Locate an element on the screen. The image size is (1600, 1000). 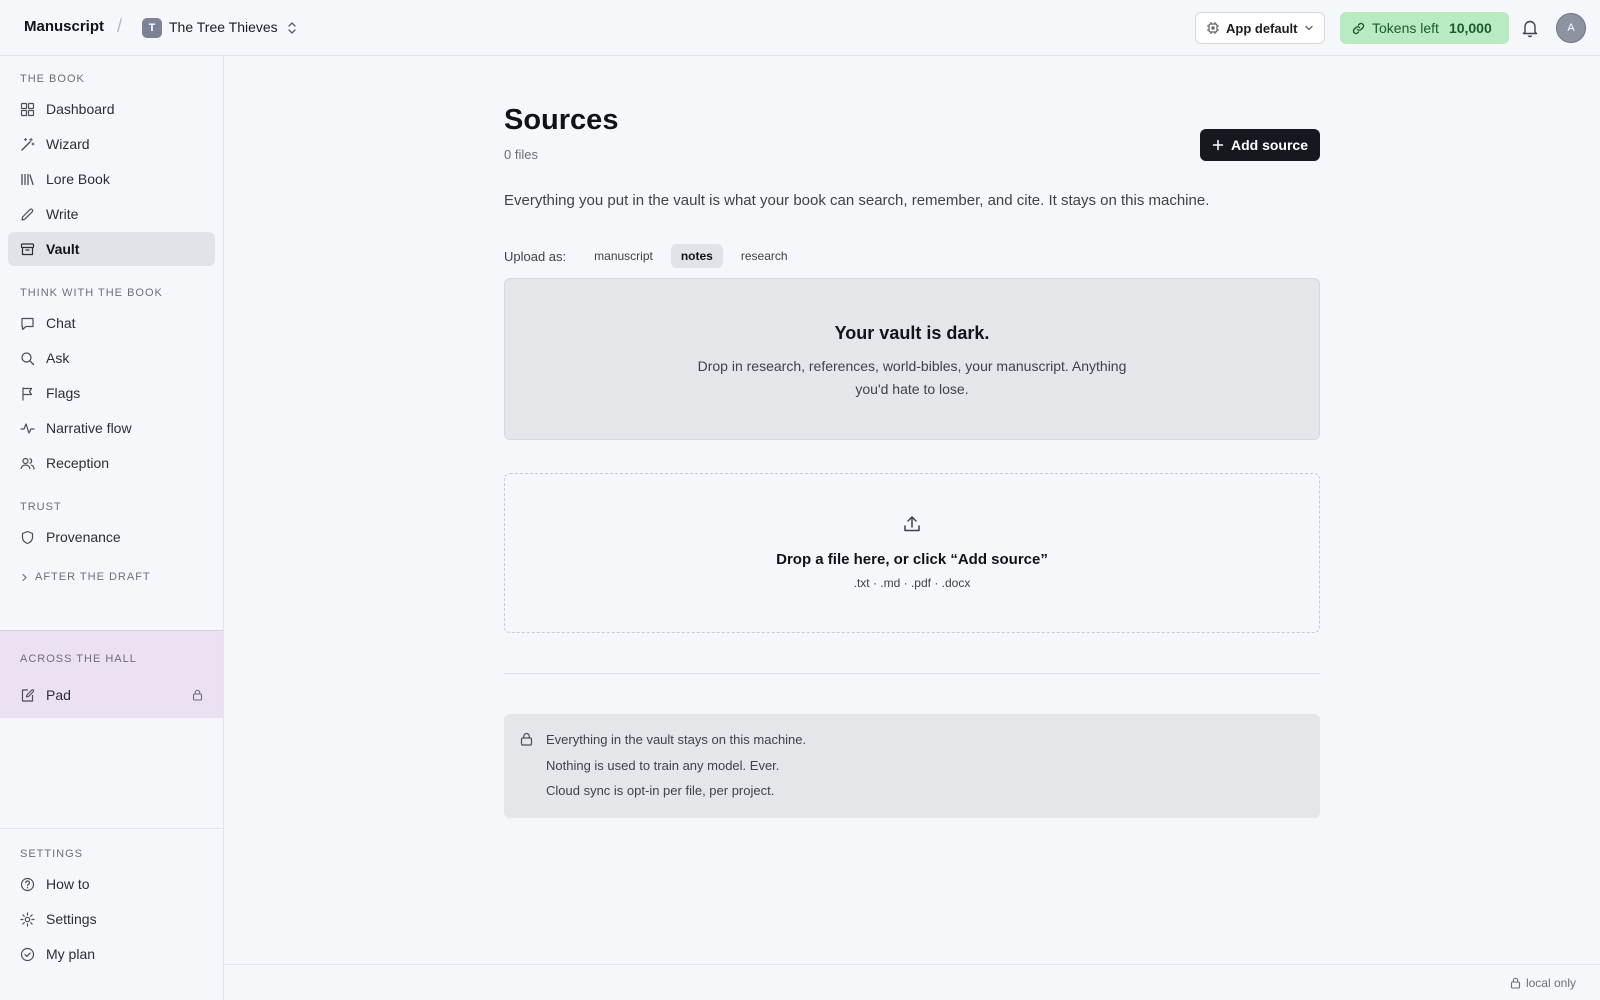
users-icon is located at coordinates (27, 463).